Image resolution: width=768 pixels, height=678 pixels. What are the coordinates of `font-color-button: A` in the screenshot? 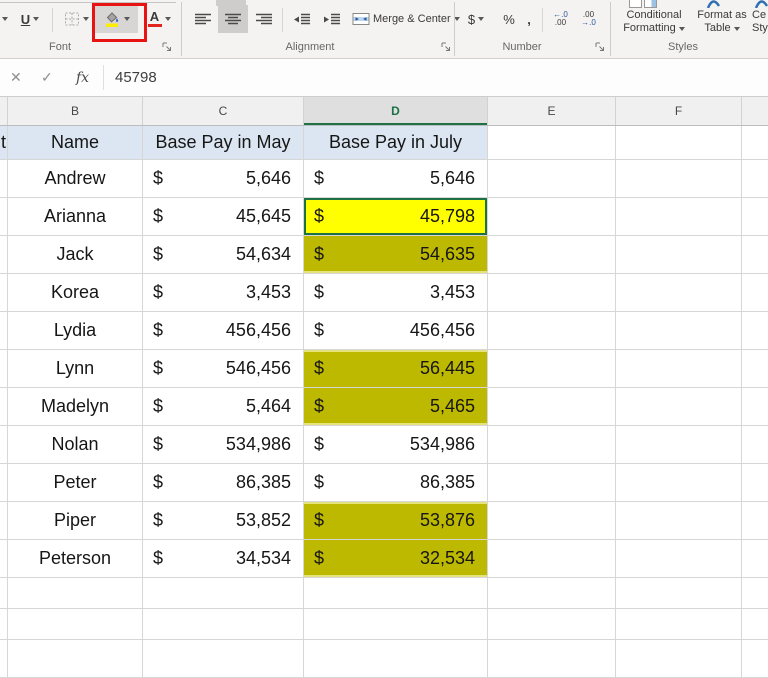 It's located at (159, 19).